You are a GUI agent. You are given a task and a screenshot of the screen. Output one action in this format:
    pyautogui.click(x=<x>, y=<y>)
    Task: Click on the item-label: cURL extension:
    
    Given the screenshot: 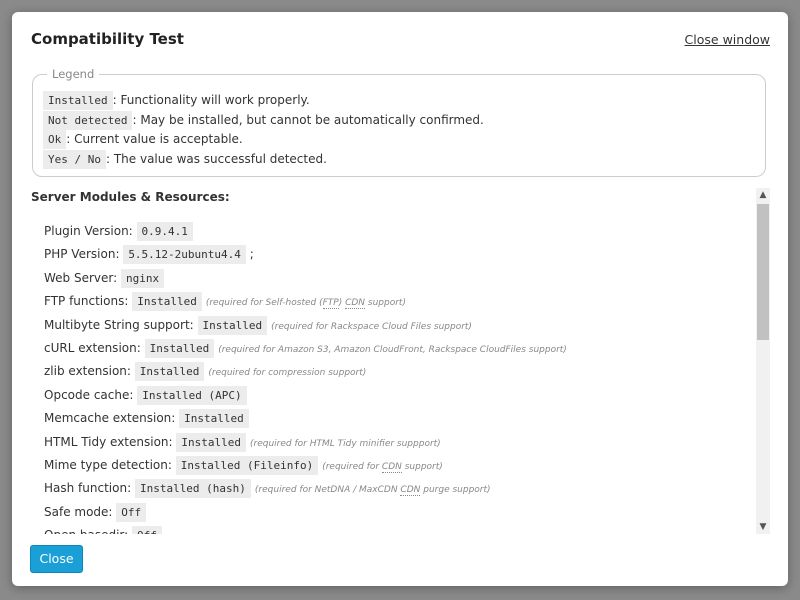 What is the action you would take?
    pyautogui.click(x=92, y=347)
    